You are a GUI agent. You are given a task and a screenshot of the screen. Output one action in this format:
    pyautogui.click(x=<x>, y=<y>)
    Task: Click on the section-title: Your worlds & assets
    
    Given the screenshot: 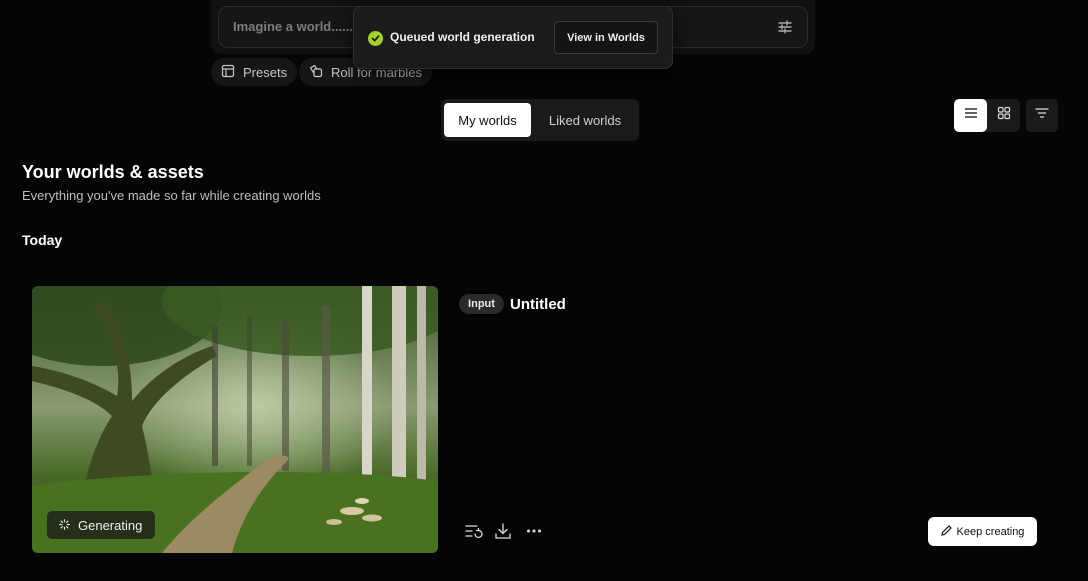 What is the action you would take?
    pyautogui.click(x=113, y=172)
    